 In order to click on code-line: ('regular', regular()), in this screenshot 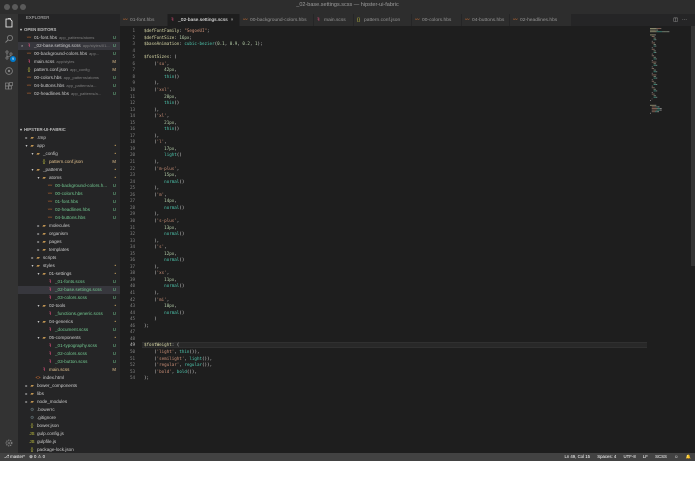, I will do `click(178, 365)`.